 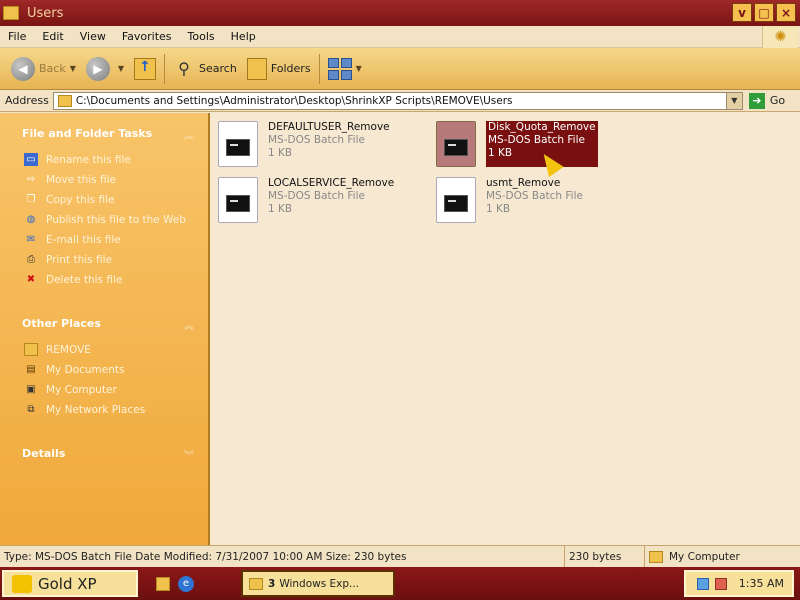 I want to click on start-button: Gold XP, so click(x=70, y=583).